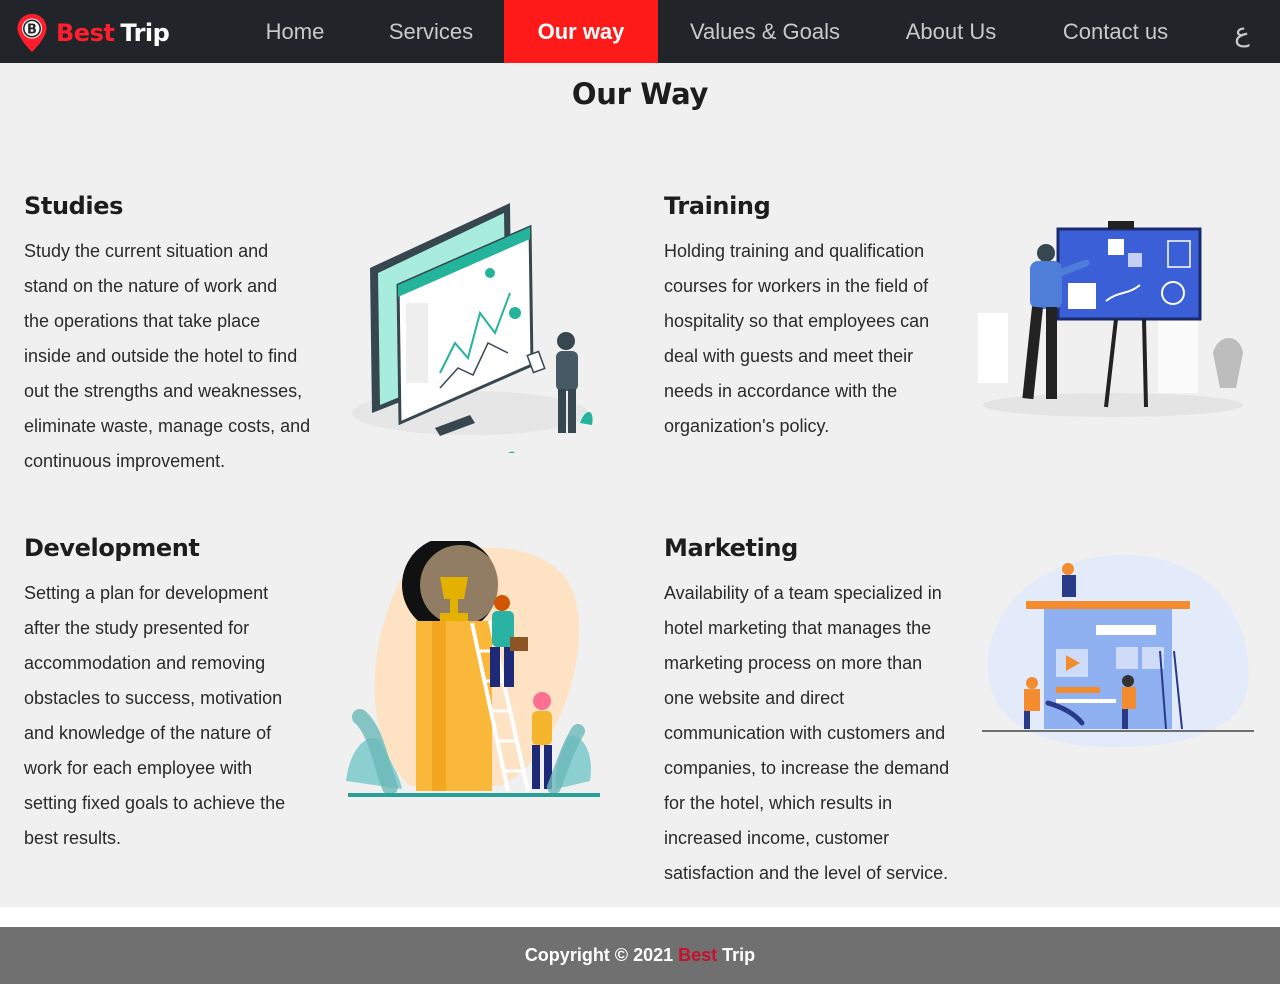 This screenshot has height=984, width=1280. Describe the element at coordinates (138, 768) in the screenshot. I see `text-line: work for each employee with` at that location.